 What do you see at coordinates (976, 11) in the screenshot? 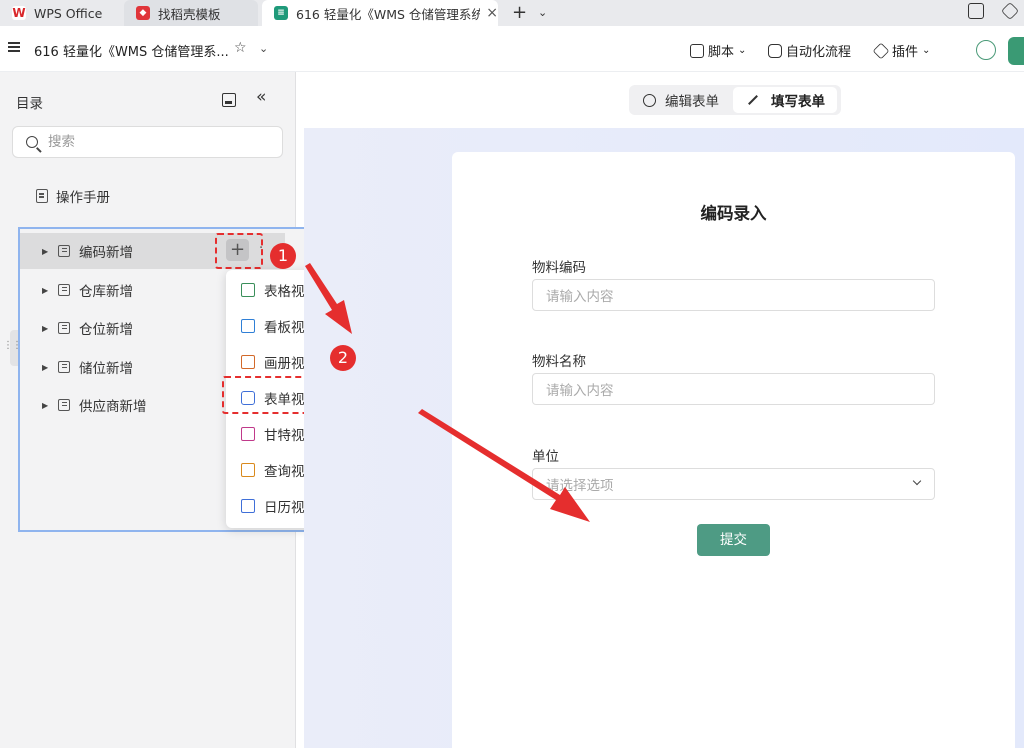
I see `restore-window-icon` at bounding box center [976, 11].